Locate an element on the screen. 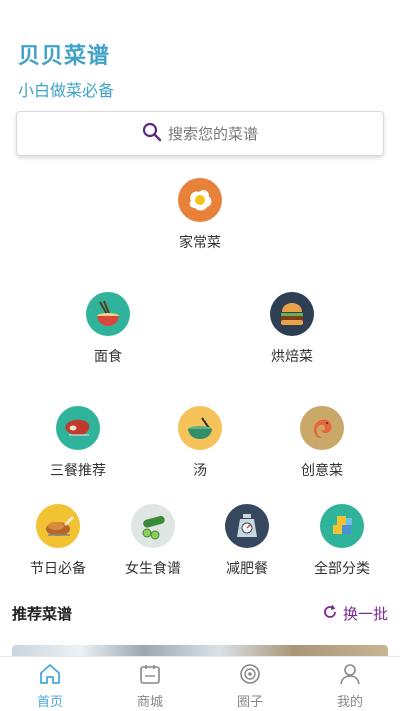 The height and width of the screenshot is (711, 400). category-festival: 节日必备 is located at coordinates (58, 541).